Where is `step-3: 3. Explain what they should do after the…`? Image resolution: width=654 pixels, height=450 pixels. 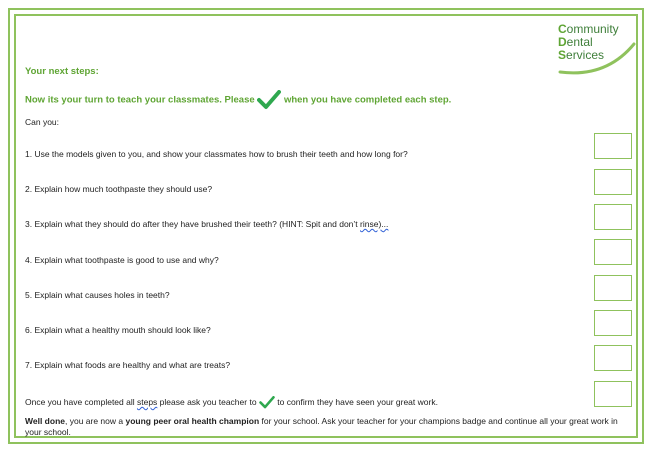
step-3: 3. Explain what they should do after the… is located at coordinates (207, 224).